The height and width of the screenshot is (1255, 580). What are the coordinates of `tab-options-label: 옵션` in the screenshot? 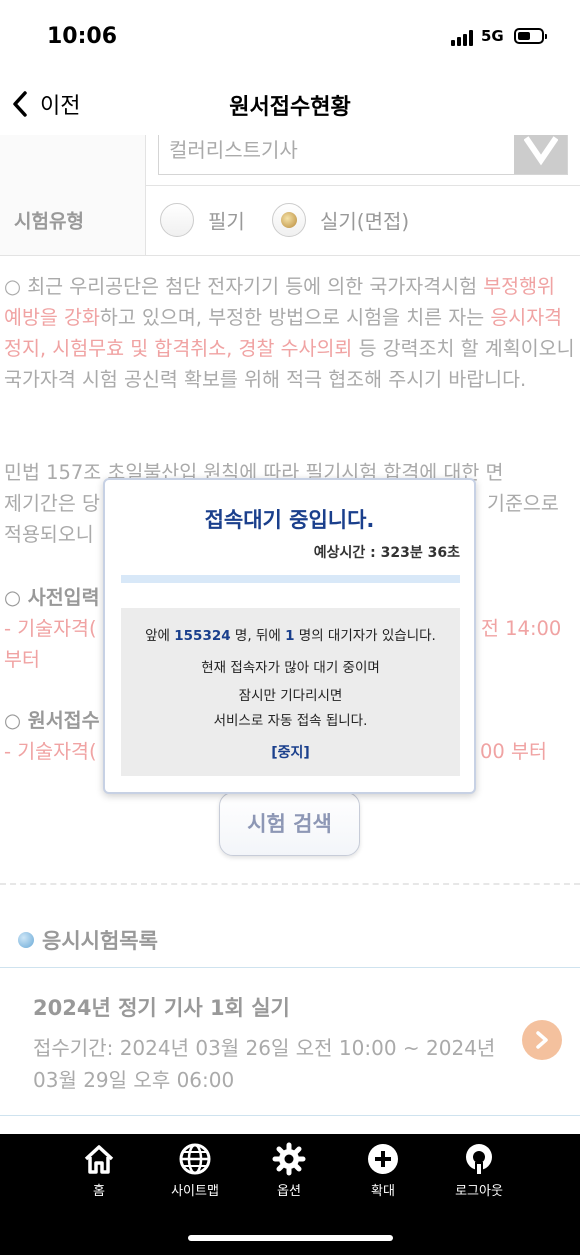 It's located at (289, 1191).